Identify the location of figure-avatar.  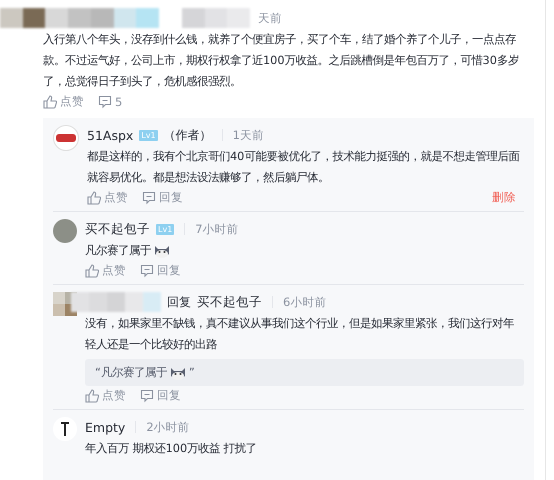
(65, 429).